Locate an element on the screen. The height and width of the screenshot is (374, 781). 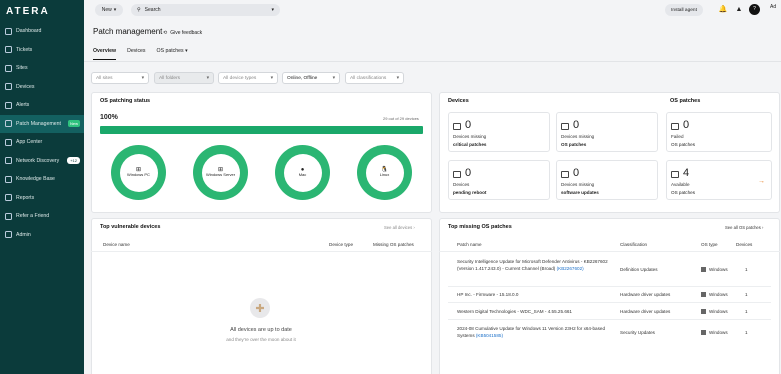
tab-divider is located at coordinates (432, 61).